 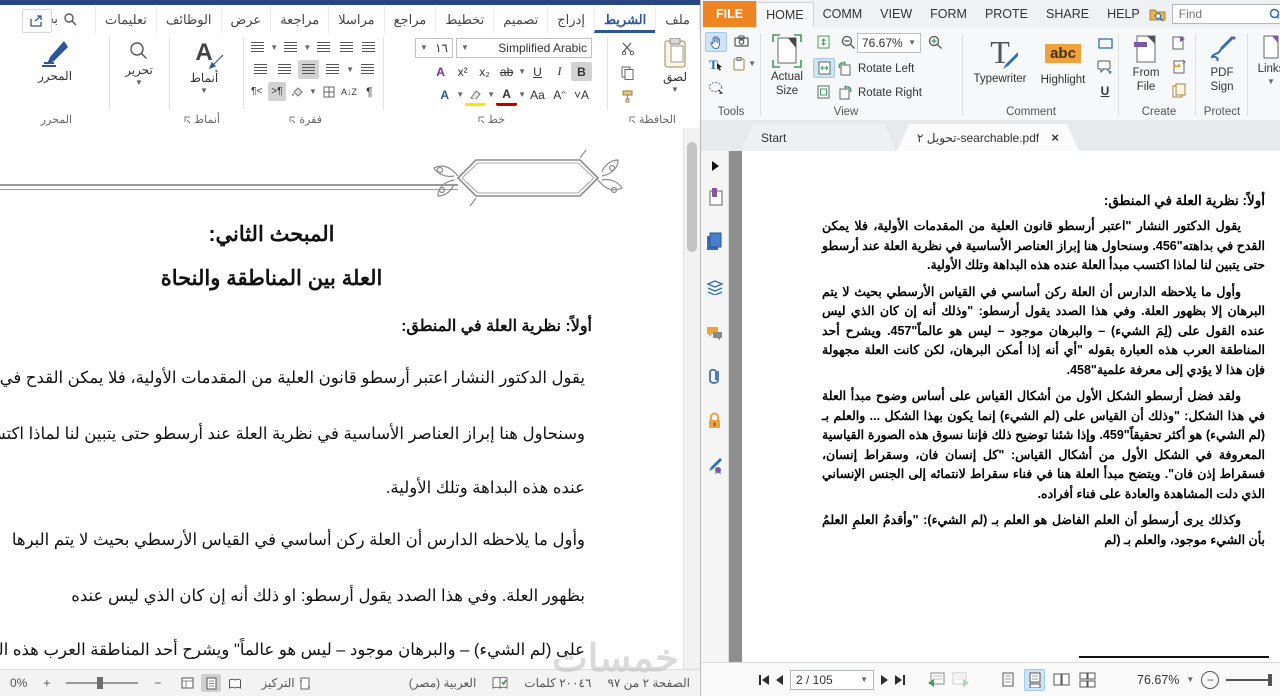 What do you see at coordinates (1179, 42) in the screenshot?
I see `create-blank-button` at bounding box center [1179, 42].